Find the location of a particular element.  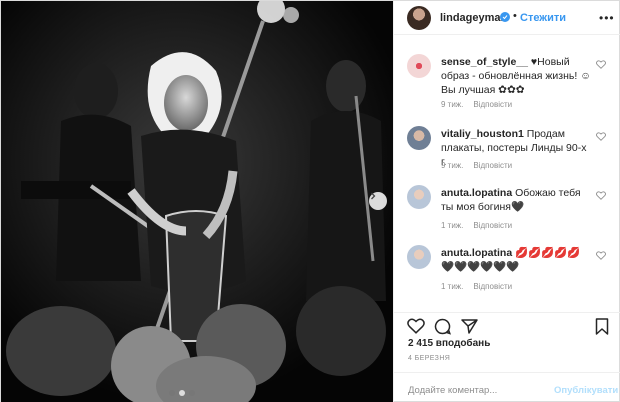

chevron-right-icon is located at coordinates (373, 196).